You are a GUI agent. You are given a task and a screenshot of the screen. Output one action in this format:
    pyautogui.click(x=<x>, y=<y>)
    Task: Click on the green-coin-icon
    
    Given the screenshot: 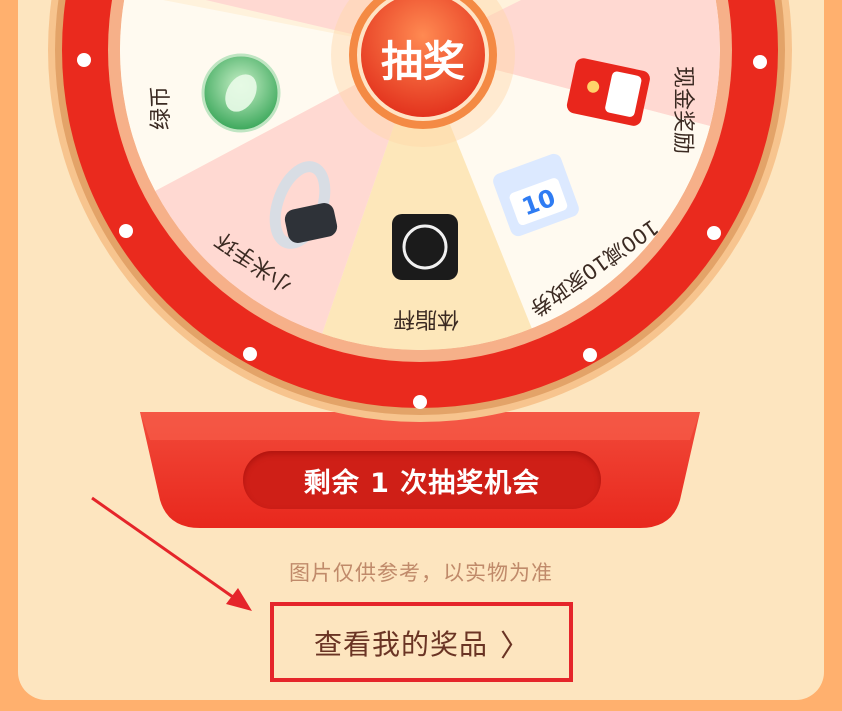 What is the action you would take?
    pyautogui.click(x=241, y=93)
    